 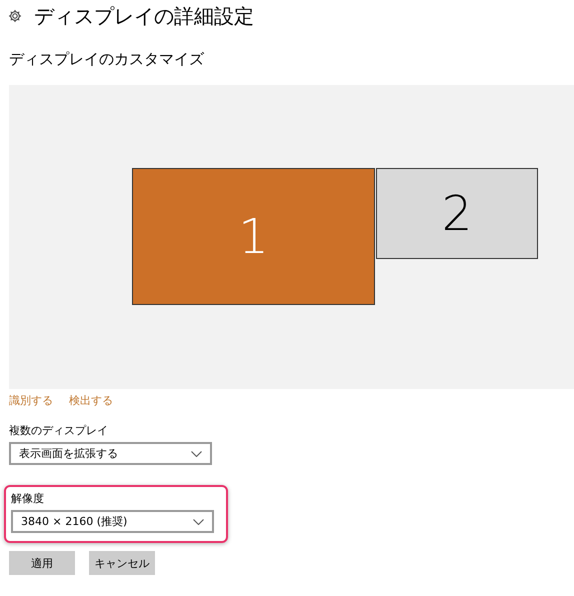 What do you see at coordinates (107, 60) in the screenshot?
I see `section-title: ディスプレイのカスタマイズ` at bounding box center [107, 60].